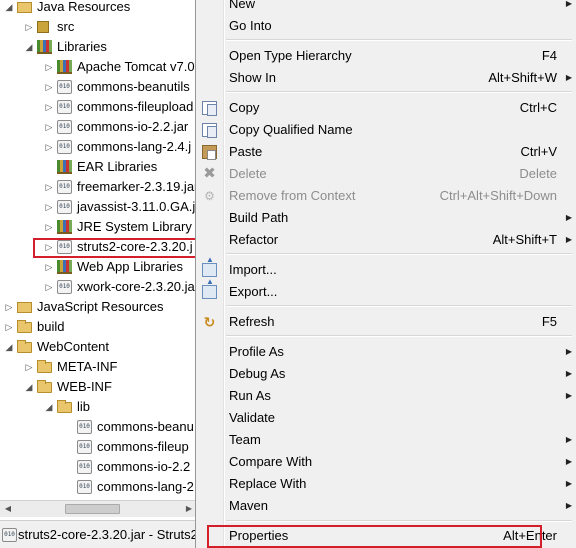  Describe the element at coordinates (209, 108) in the screenshot. I see `copy-icon` at that location.